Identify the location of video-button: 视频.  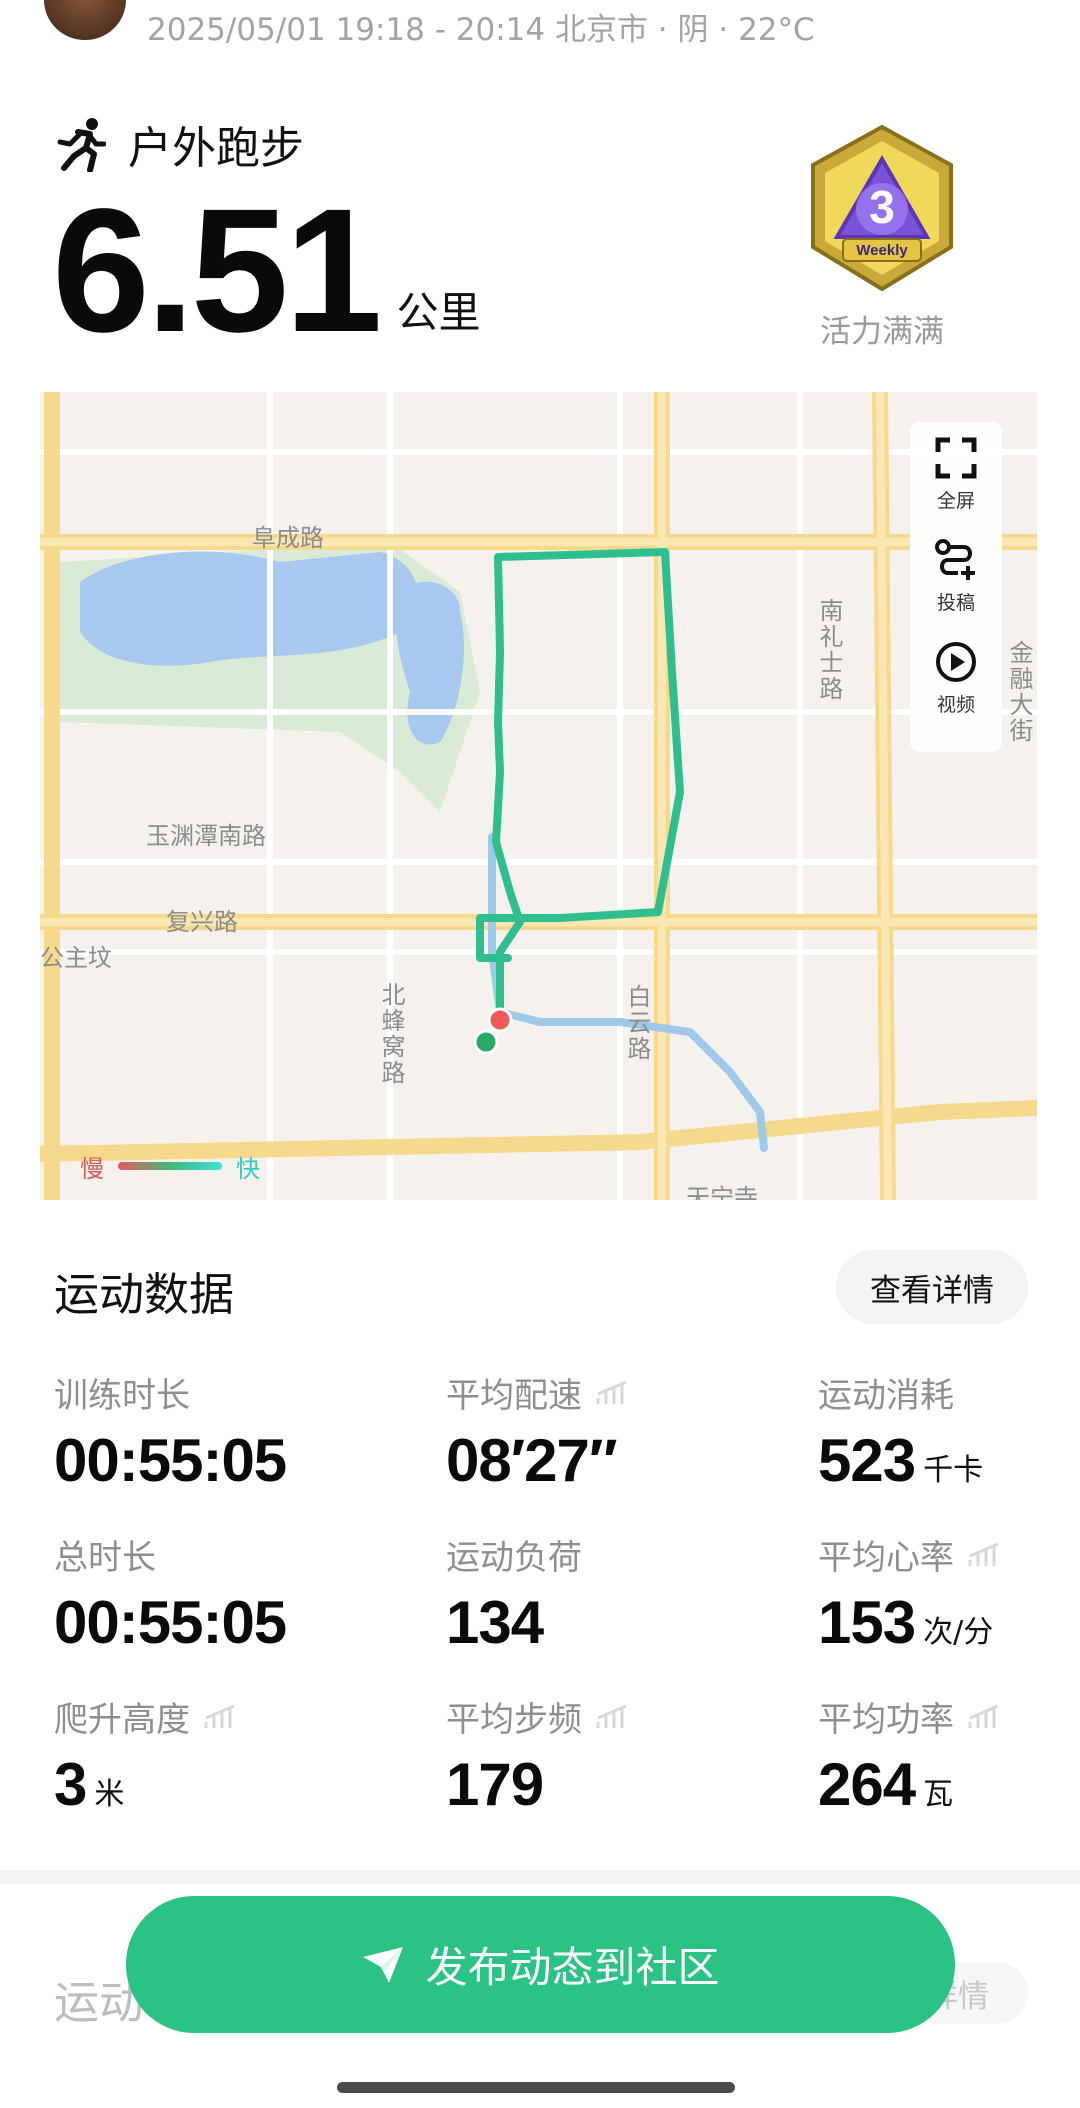
(956, 676).